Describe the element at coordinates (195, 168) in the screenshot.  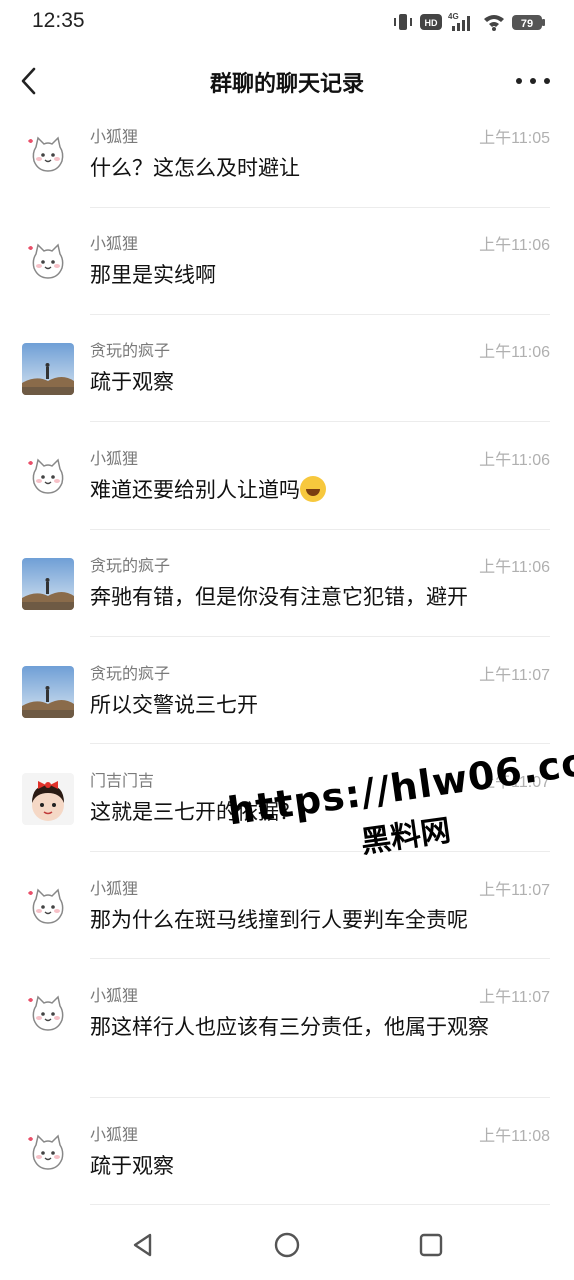
I see `message-text-content: 什么？这怎么及时避让` at that location.